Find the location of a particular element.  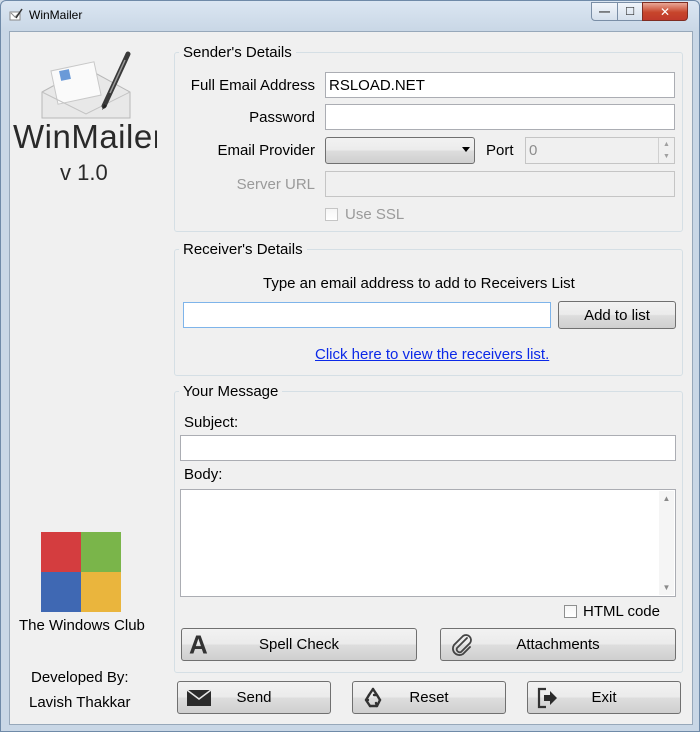

minimize-button: — is located at coordinates (604, 11).